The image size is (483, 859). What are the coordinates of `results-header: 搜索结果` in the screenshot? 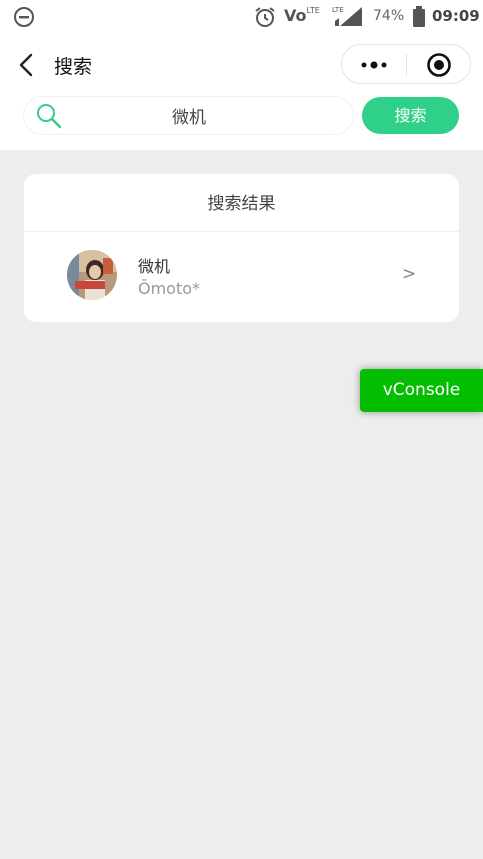 It's located at (241, 203).